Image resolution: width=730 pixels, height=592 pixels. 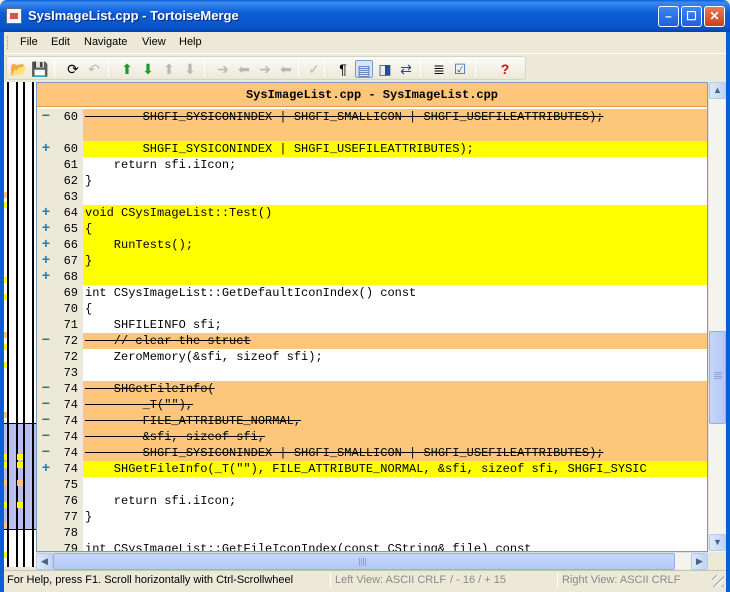 What do you see at coordinates (60, 42) in the screenshot?
I see `menu-edit: Edit` at bounding box center [60, 42].